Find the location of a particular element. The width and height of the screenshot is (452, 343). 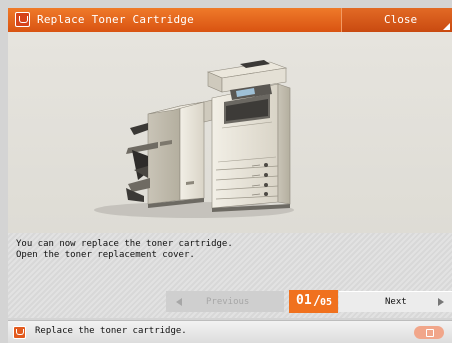

title-bar: Replace Toner Cartridge Close is located at coordinates (230, 20).